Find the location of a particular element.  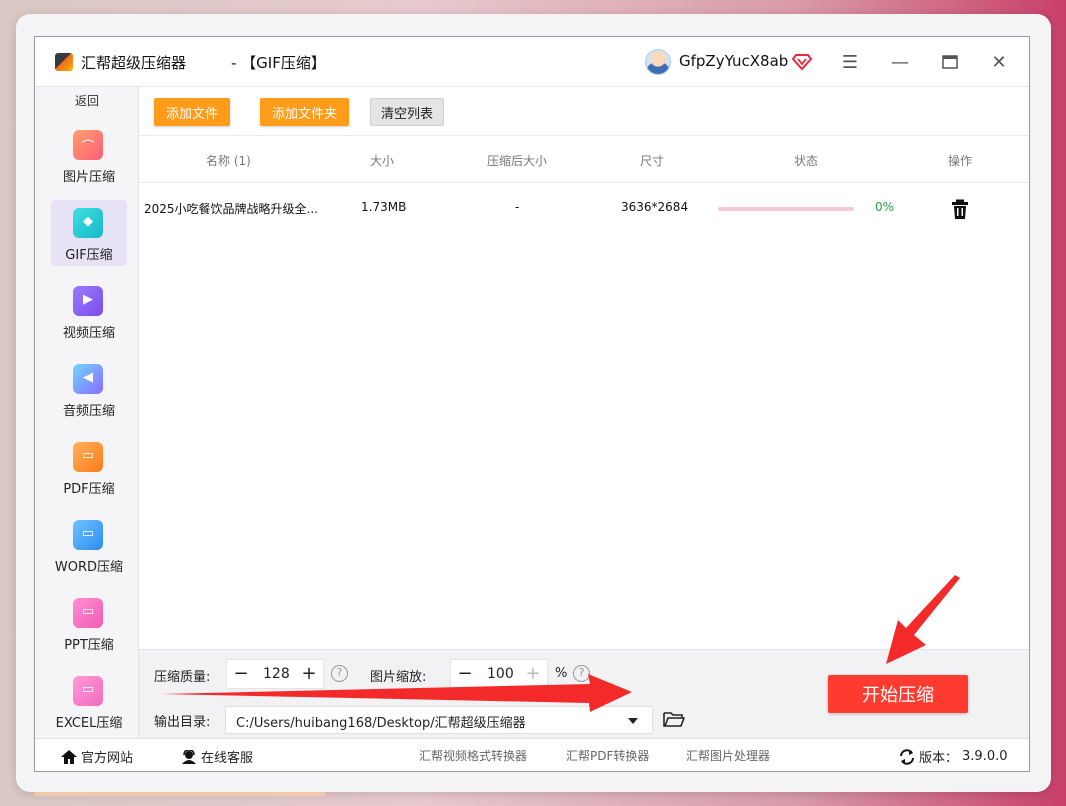

file-table-header: 名称 (1) 大小 压缩后大小 尺寸 状态 操作 is located at coordinates (584, 159).